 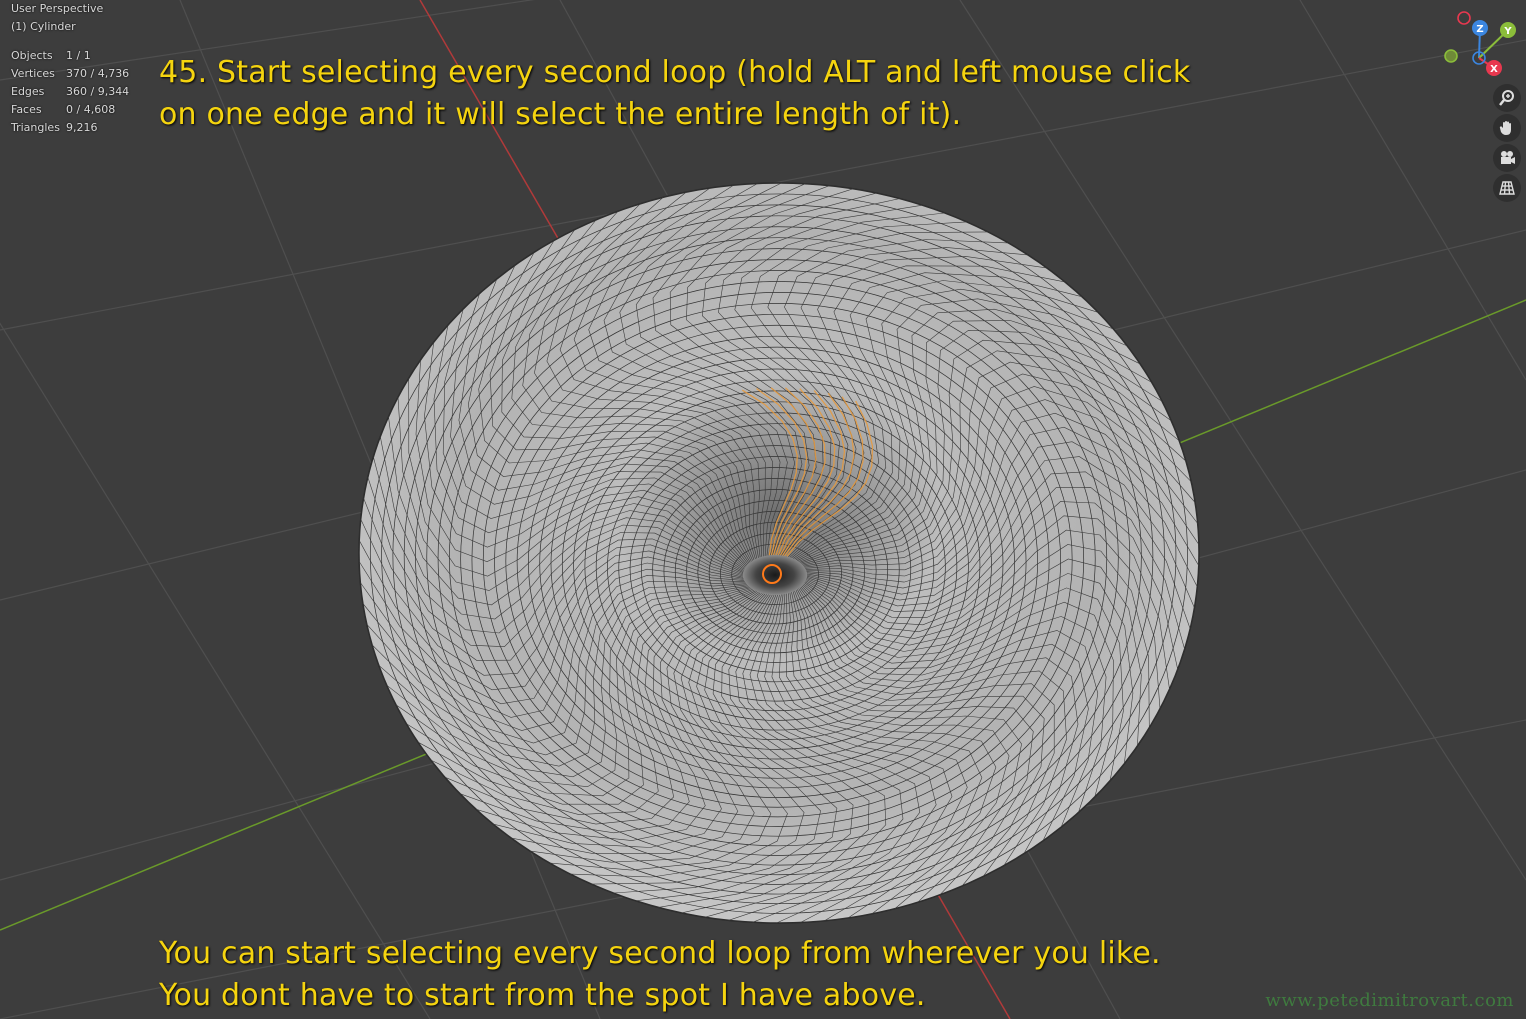 I want to click on watermark: www.petedimitrovart.com, so click(x=1389, y=1000).